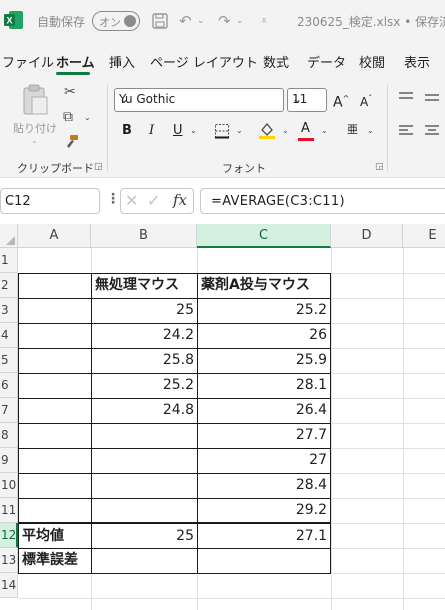 This screenshot has height=610, width=445. What do you see at coordinates (9, 535) in the screenshot?
I see `row-header: 12` at bounding box center [9, 535].